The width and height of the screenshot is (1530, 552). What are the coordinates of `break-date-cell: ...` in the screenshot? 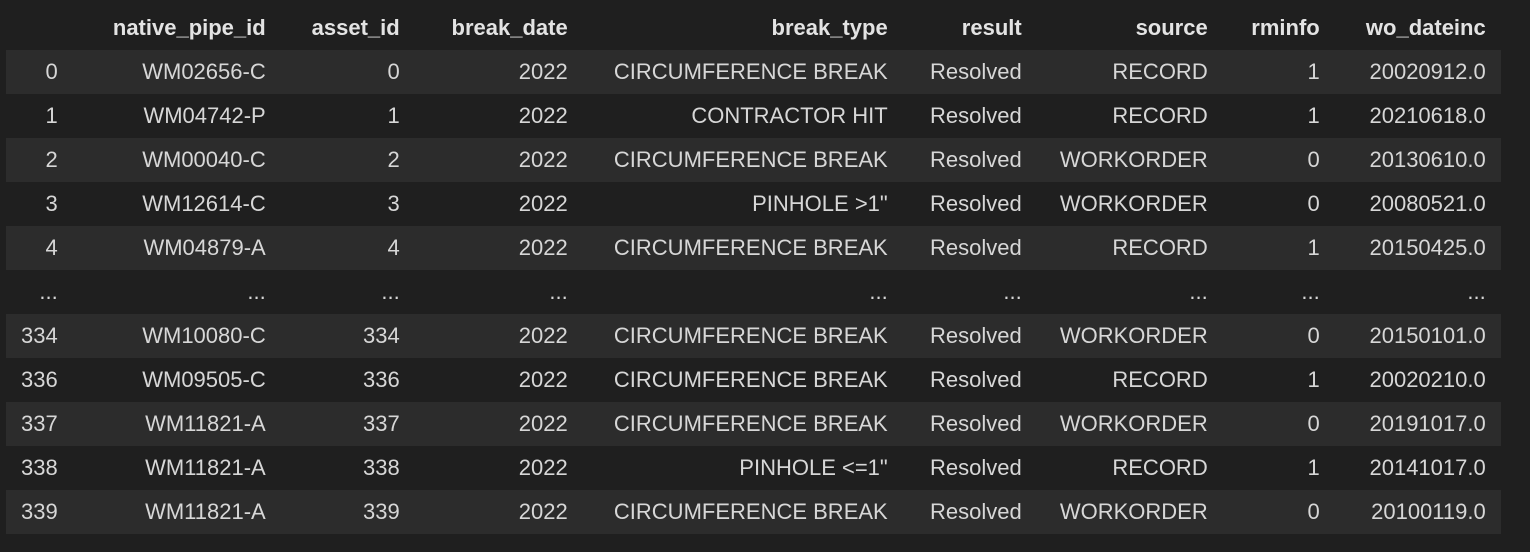 It's located at (558, 291).